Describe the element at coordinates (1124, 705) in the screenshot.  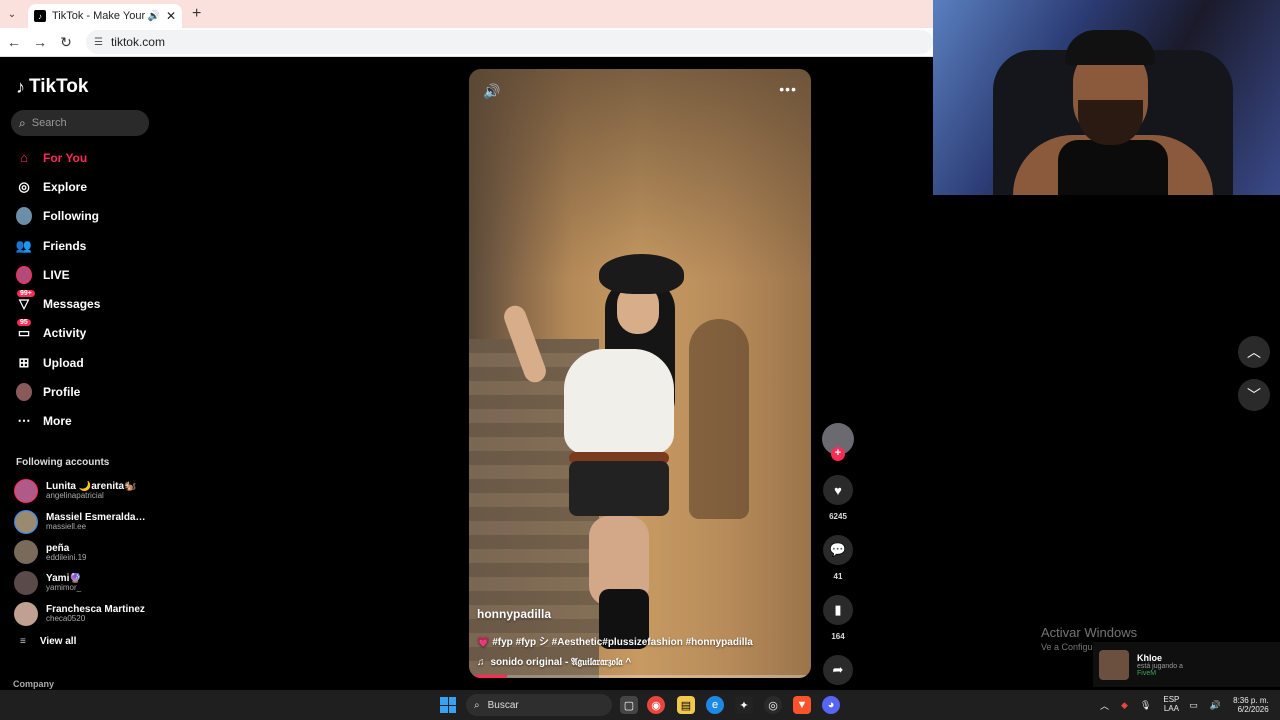
I see `tray-app-icon: ◆` at that location.